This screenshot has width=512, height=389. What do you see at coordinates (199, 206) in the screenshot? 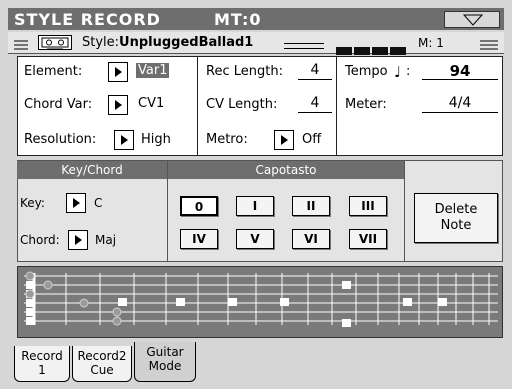
I see `capotasto-button-0: 0` at bounding box center [199, 206].